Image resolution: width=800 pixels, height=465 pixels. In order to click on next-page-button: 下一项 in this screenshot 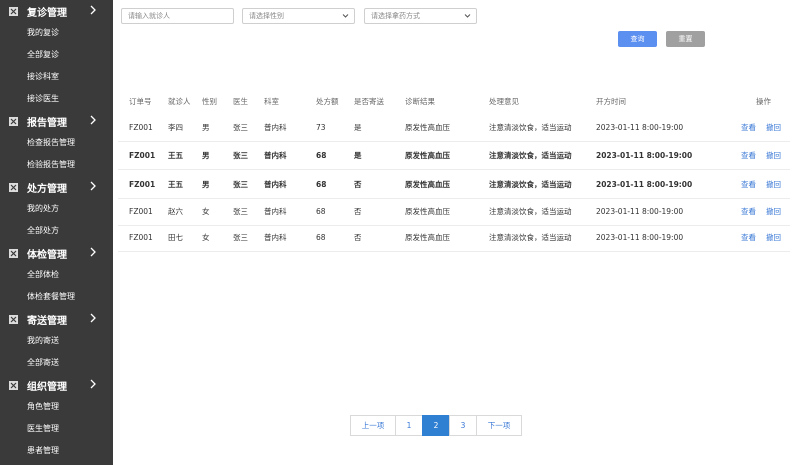, I will do `click(499, 425)`.